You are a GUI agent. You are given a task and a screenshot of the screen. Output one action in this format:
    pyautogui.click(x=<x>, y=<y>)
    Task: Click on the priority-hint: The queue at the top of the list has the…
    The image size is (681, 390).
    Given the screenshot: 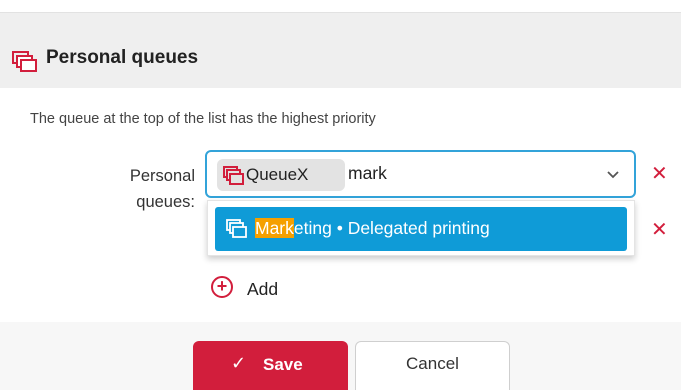 What is the action you would take?
    pyautogui.click(x=203, y=119)
    